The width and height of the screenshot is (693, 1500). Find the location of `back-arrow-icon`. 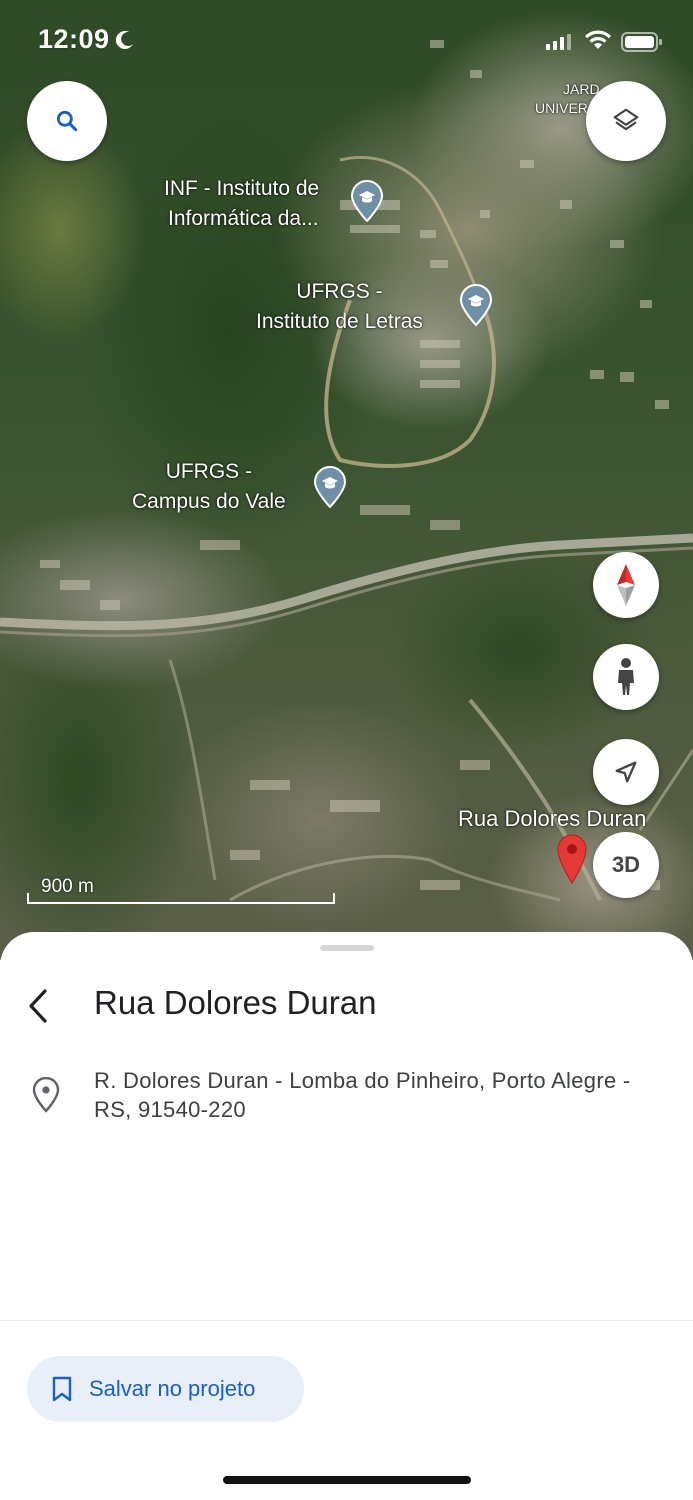

back-arrow-icon is located at coordinates (38, 1006).